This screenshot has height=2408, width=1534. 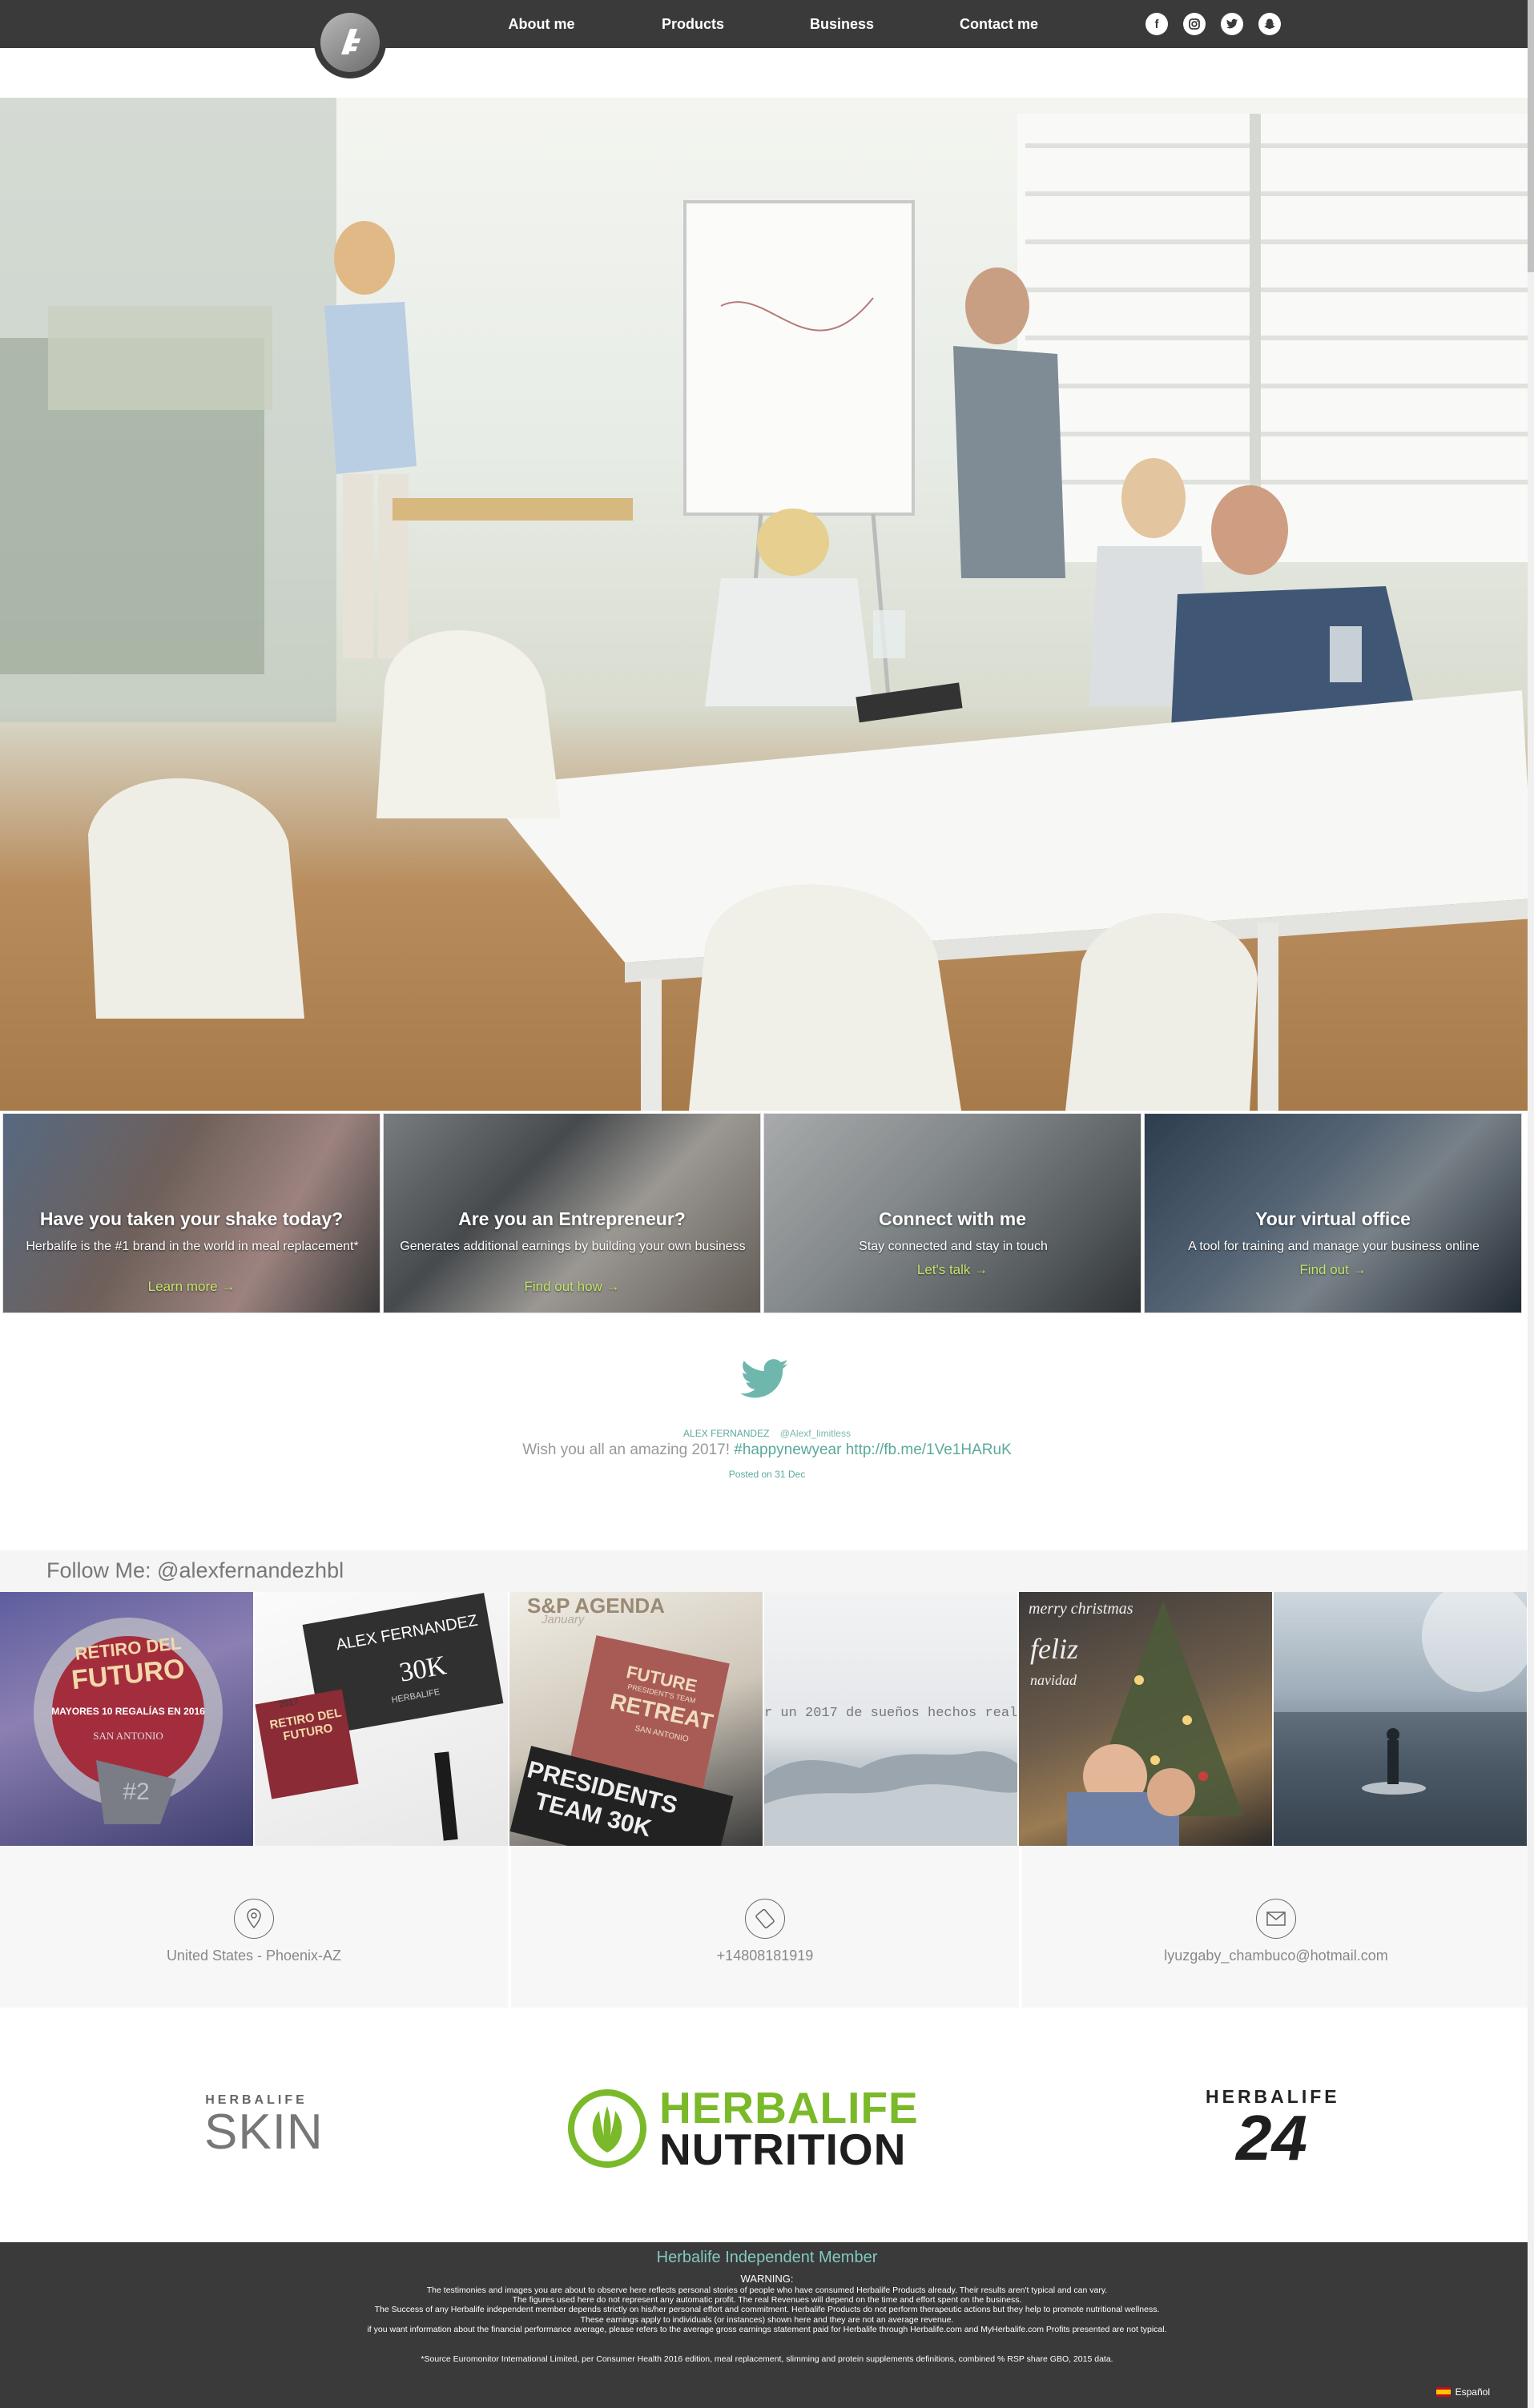 I want to click on instagram-post, so click(x=1401, y=1719).